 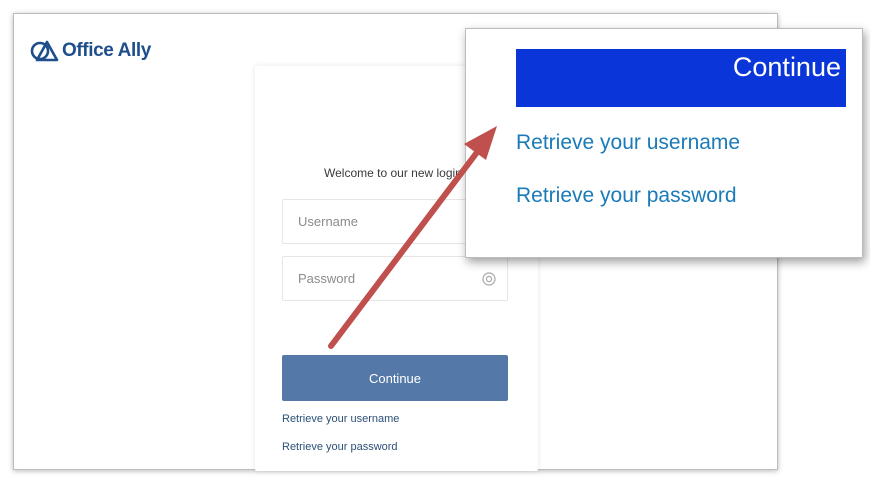 What do you see at coordinates (340, 419) in the screenshot?
I see `retrieve-username-link: Retrieve your username` at bounding box center [340, 419].